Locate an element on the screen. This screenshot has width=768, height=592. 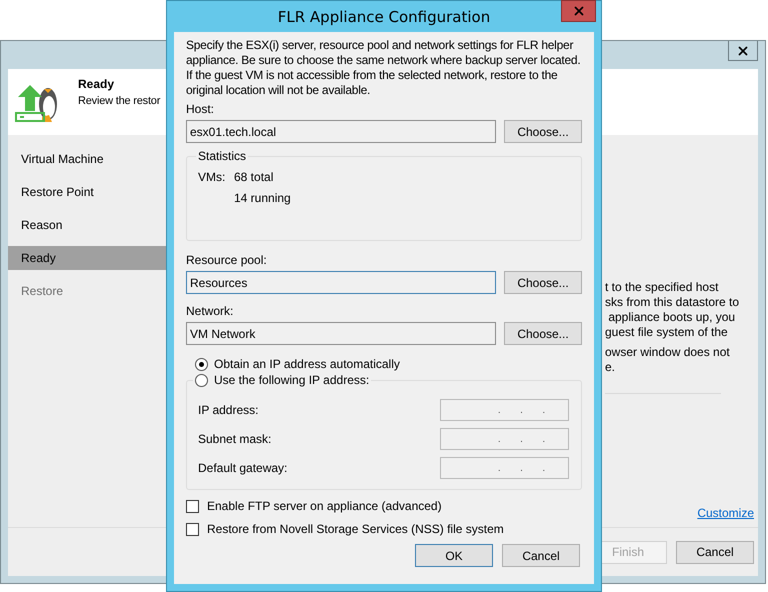
summary-text: sks from this datastore to is located at coordinates (672, 302).